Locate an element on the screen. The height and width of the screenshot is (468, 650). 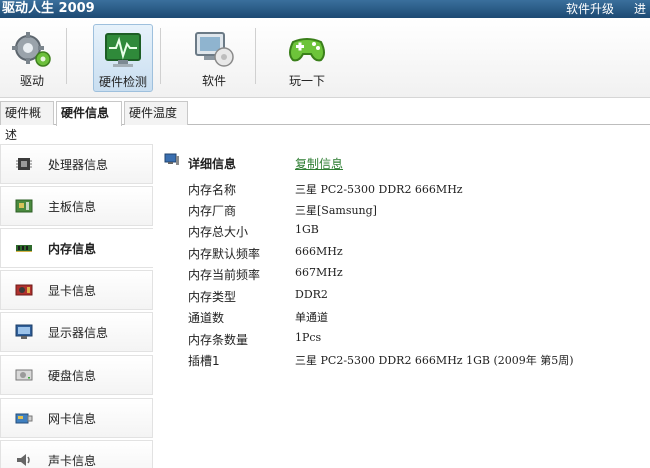
detail-value: 单通道 is located at coordinates (311, 317).